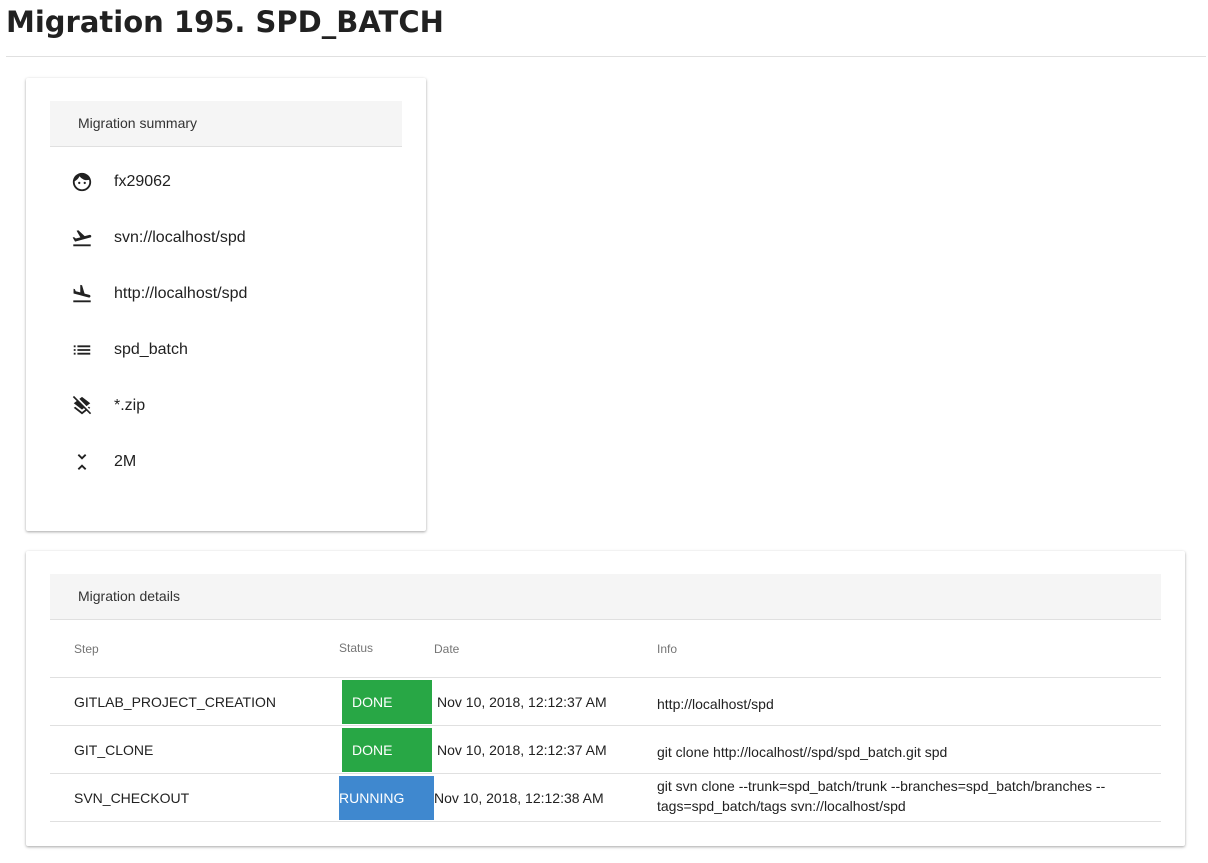 This screenshot has height=863, width=1208. What do you see at coordinates (226, 182) in the screenshot?
I see `summary-item-user: fx29062` at bounding box center [226, 182].